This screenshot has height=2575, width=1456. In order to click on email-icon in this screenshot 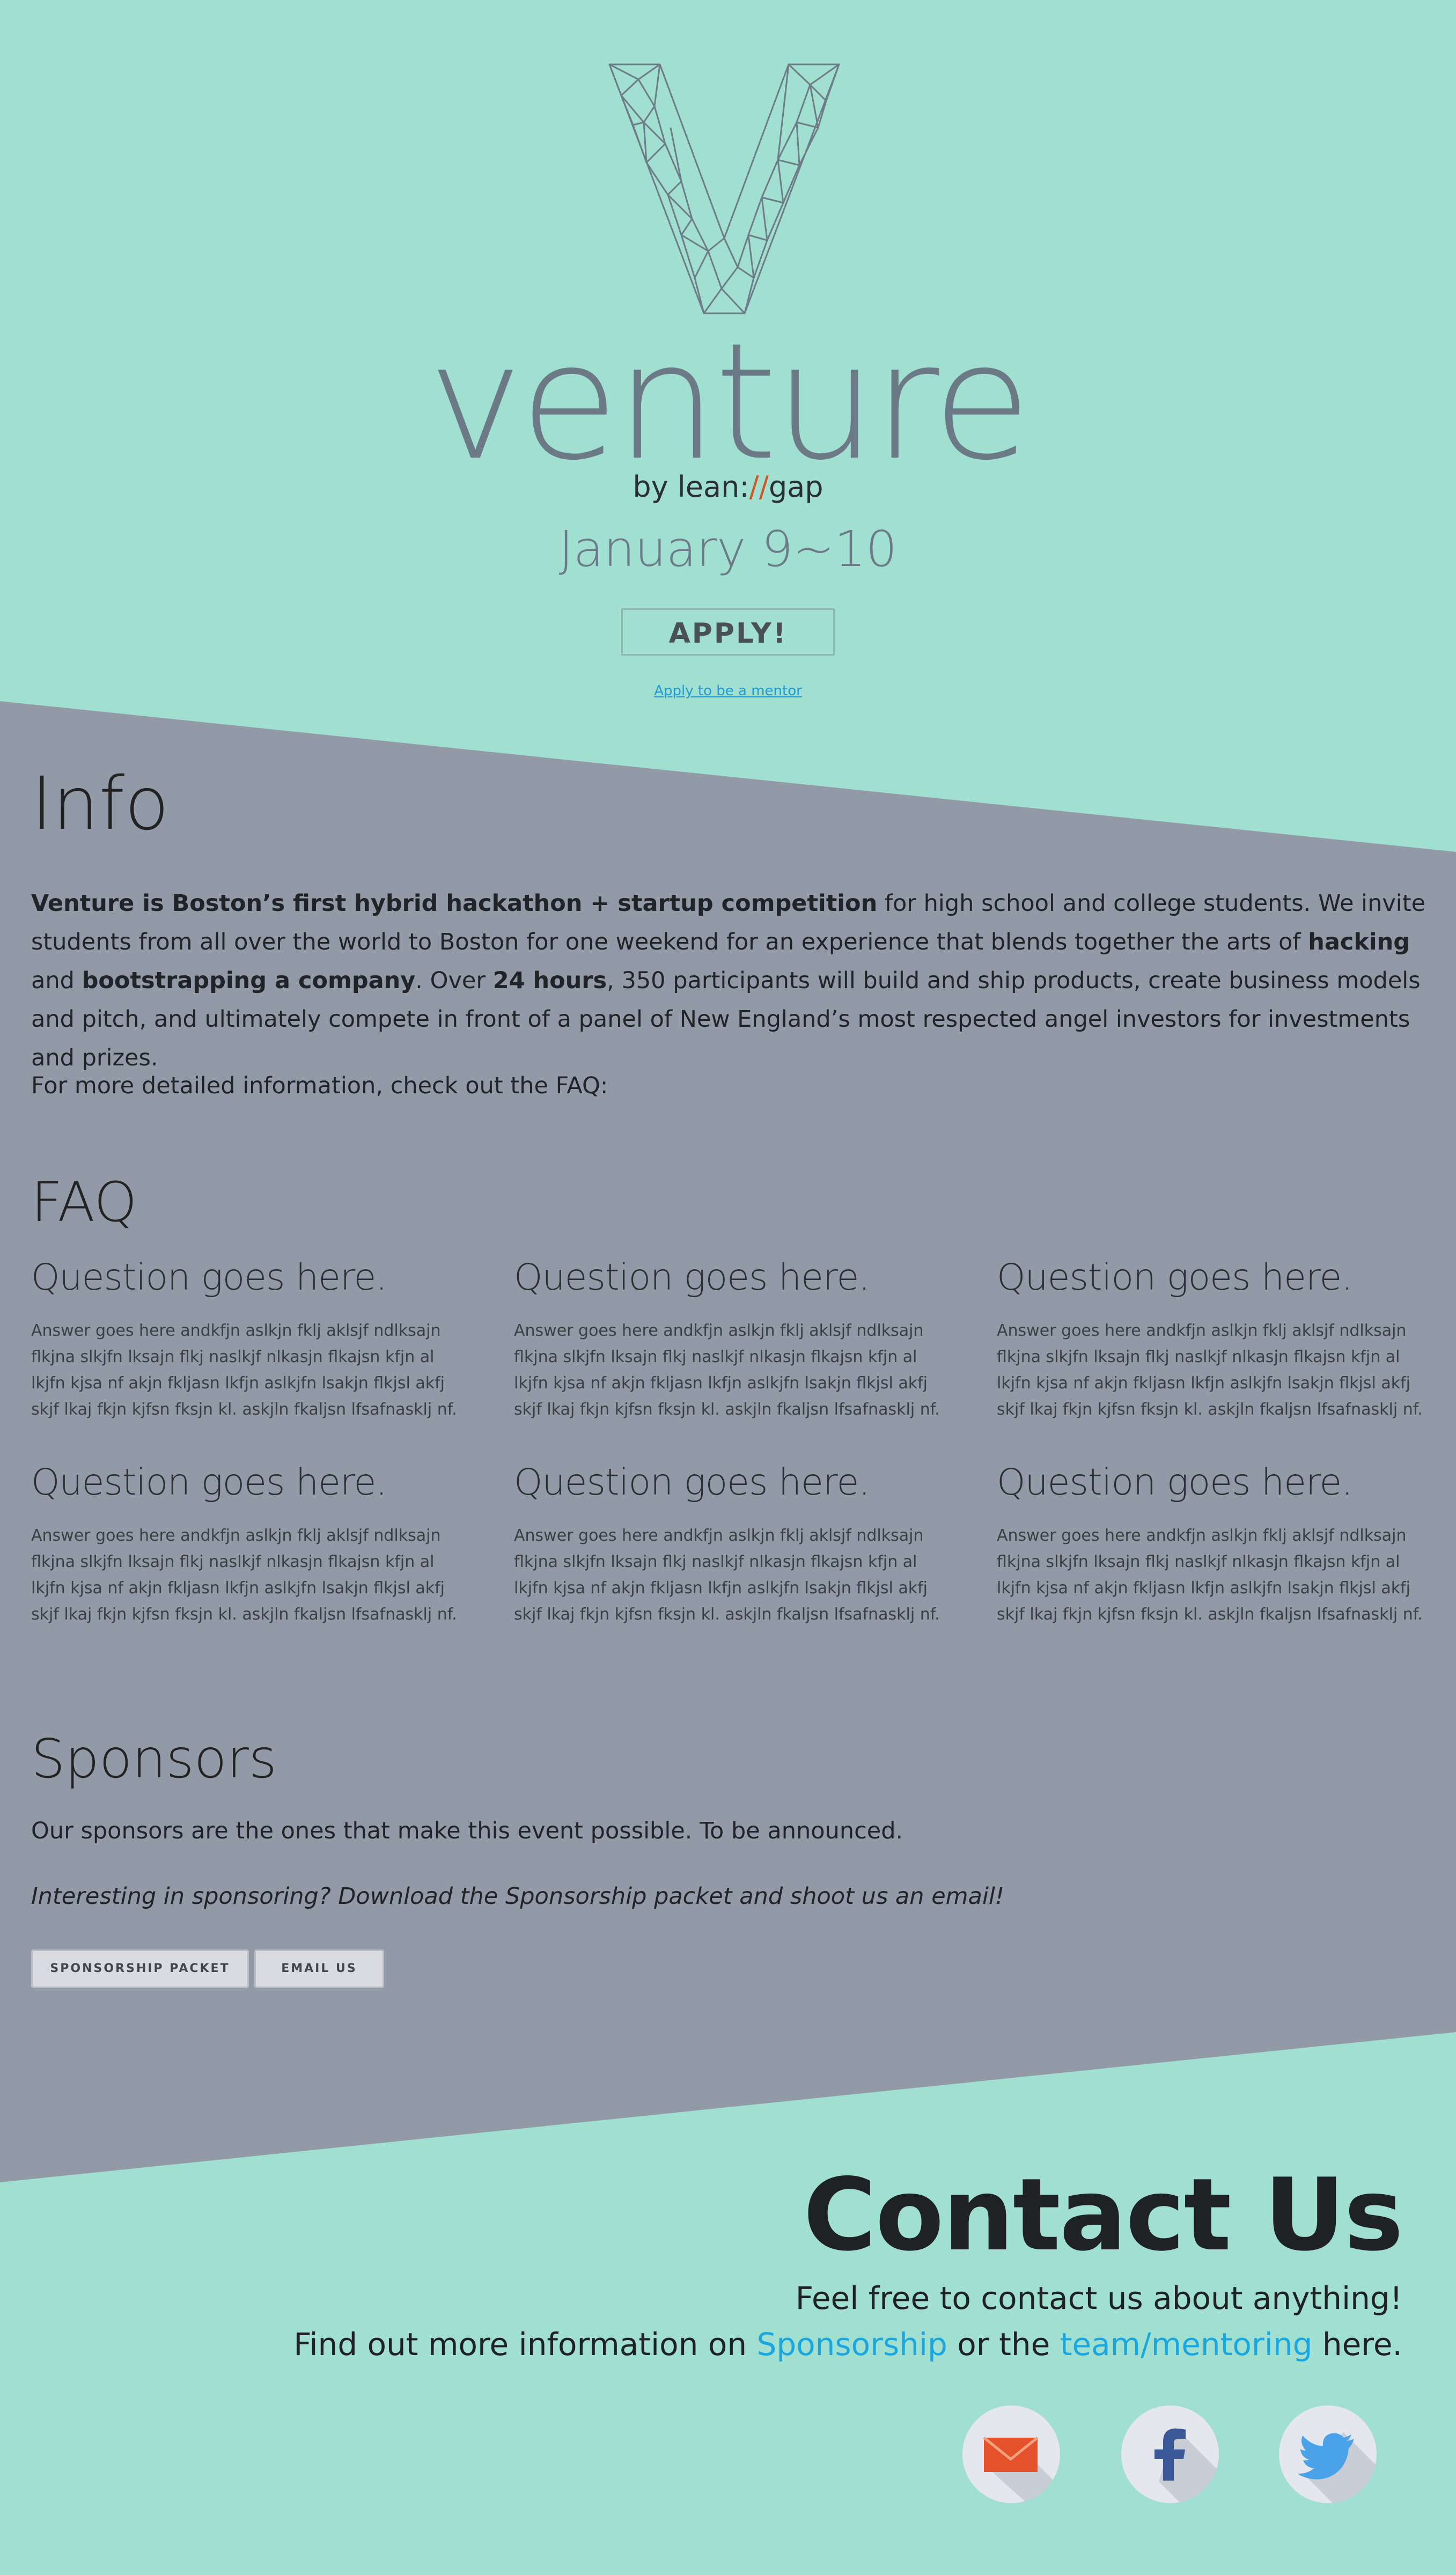, I will do `click(1011, 2454)`.